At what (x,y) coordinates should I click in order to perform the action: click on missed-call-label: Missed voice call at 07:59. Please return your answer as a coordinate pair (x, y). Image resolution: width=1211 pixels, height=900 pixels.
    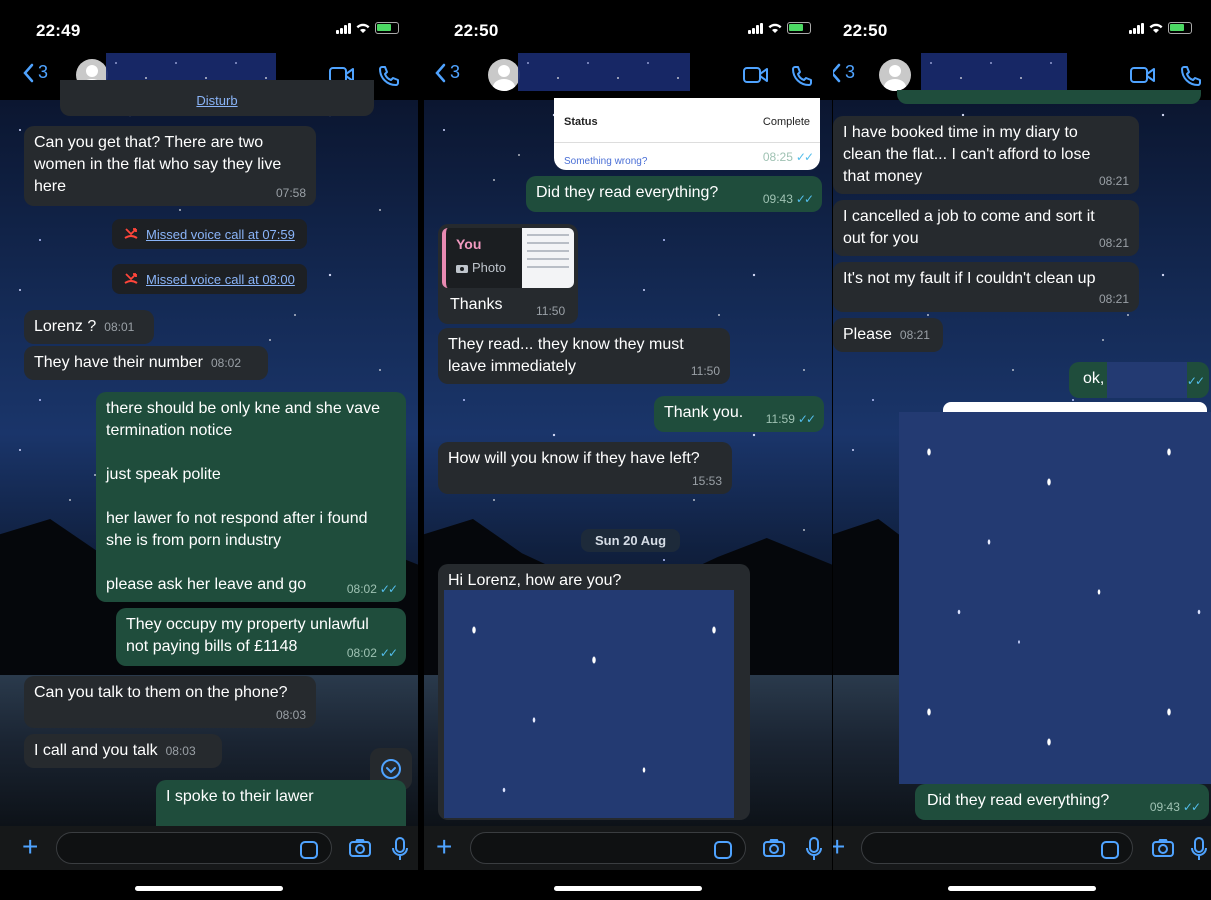
    Looking at the image, I should click on (220, 234).